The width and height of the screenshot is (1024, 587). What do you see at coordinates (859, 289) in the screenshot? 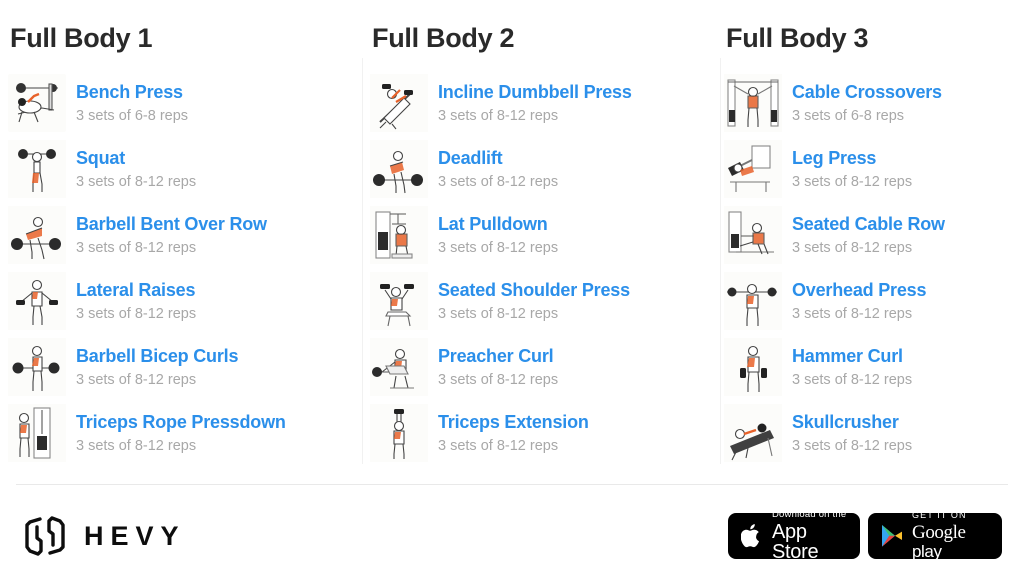
I see `exercise-name: Overhead Press` at bounding box center [859, 289].